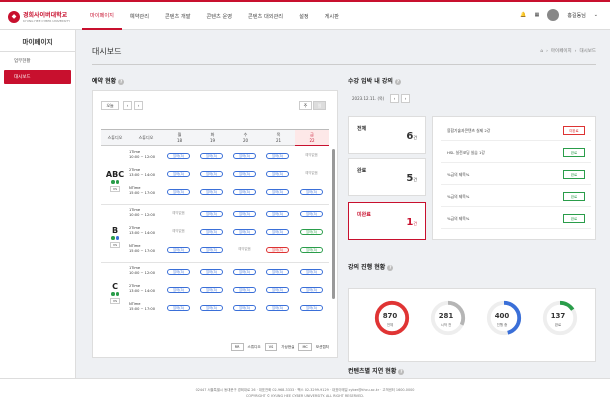  I want to click on avatar, so click(553, 15).